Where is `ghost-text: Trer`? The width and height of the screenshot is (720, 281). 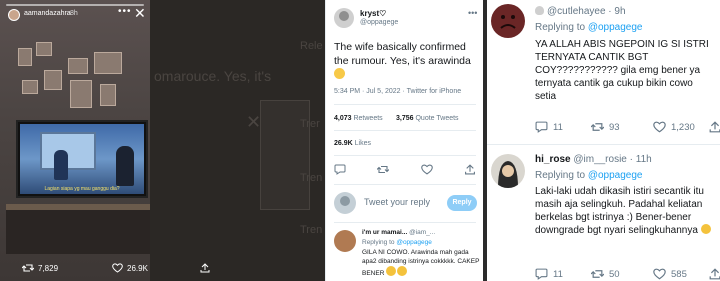
ghost-text: Trer is located at coordinates (310, 124).